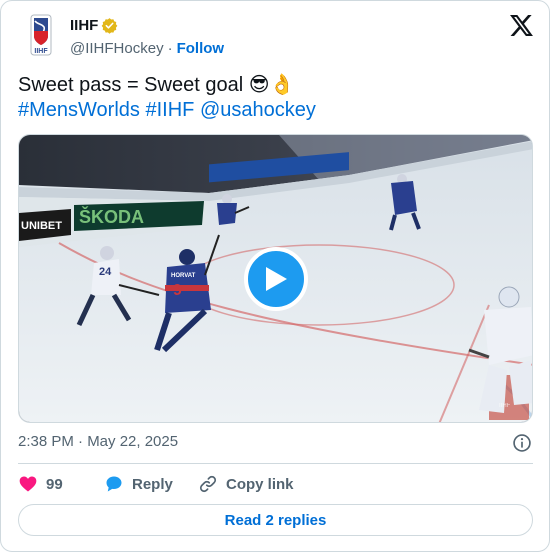  I want to click on hashtag-mensworlds-link: #MensWorlds, so click(79, 110).